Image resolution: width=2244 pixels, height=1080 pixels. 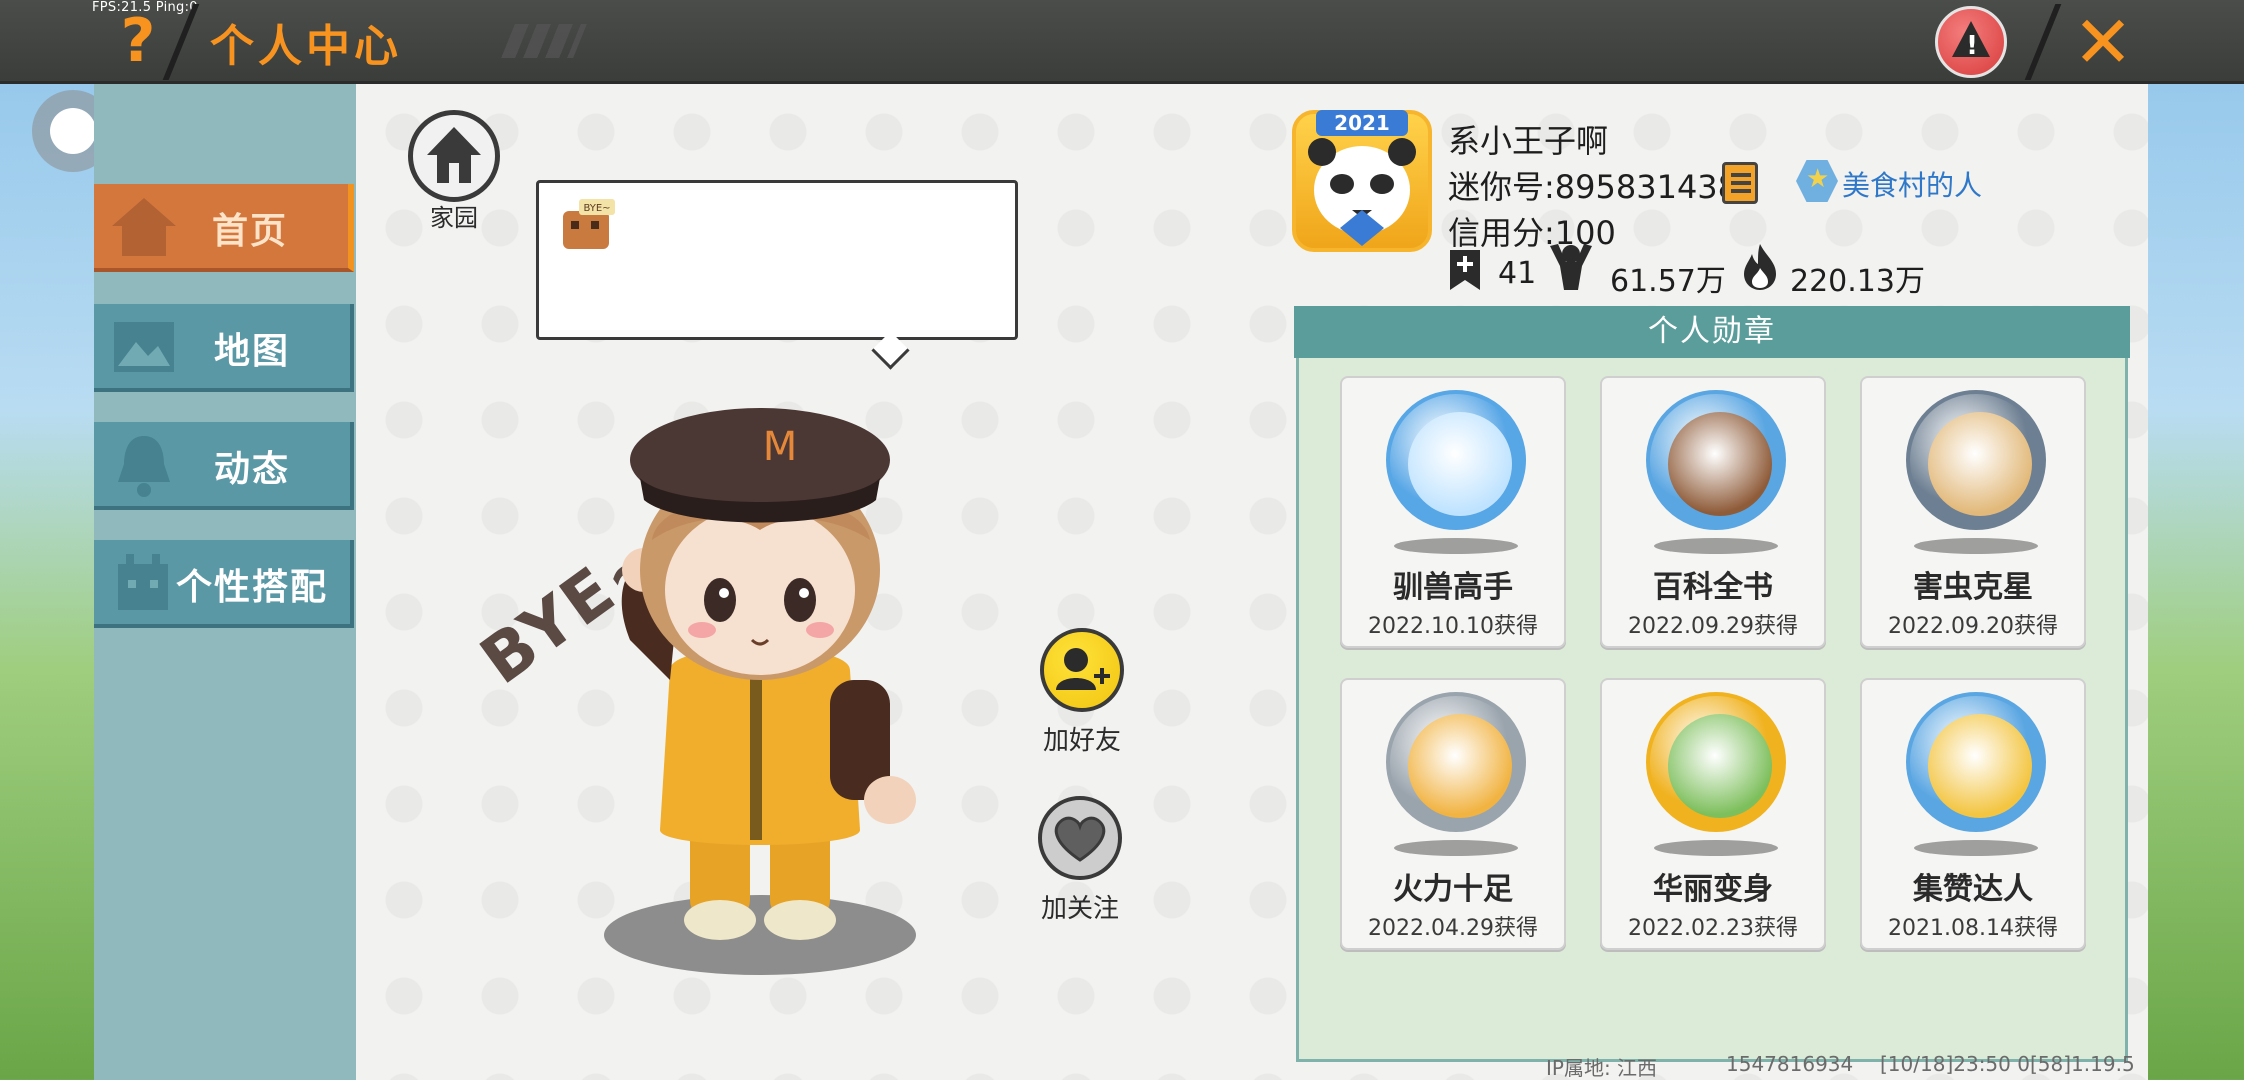 I want to click on medal-card: 火力十足 2022.04.29获得, so click(x=1453, y=814).